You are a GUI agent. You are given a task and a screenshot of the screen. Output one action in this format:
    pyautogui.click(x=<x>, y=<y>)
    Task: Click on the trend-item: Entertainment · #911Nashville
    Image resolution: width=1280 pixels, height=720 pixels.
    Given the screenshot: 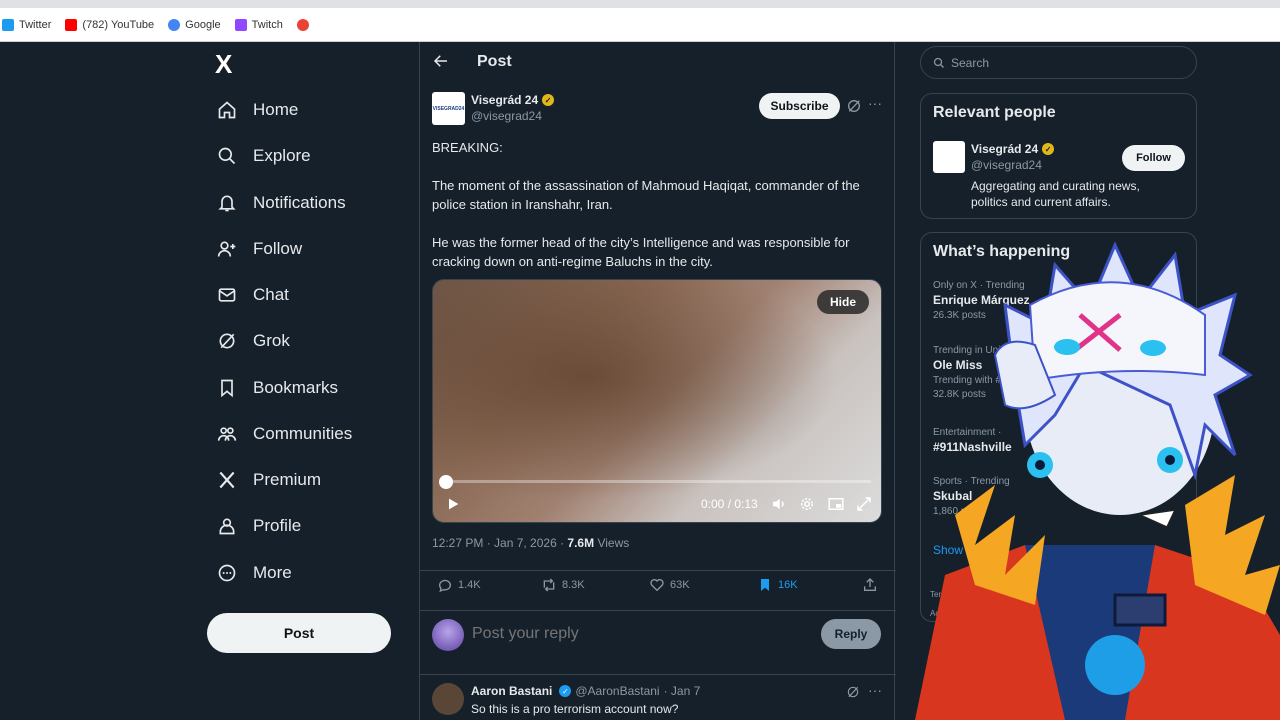 What is the action you would take?
    pyautogui.click(x=972, y=440)
    